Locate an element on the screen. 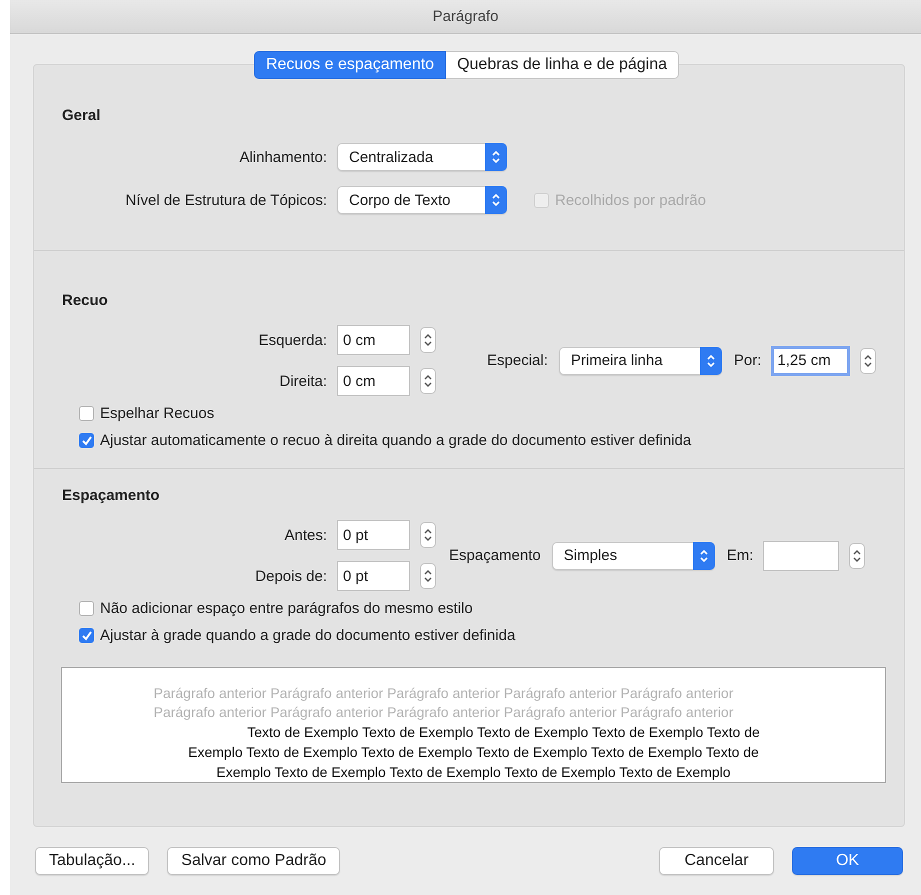 This screenshot has width=921, height=895. section-heading: Geral is located at coordinates (82, 116).